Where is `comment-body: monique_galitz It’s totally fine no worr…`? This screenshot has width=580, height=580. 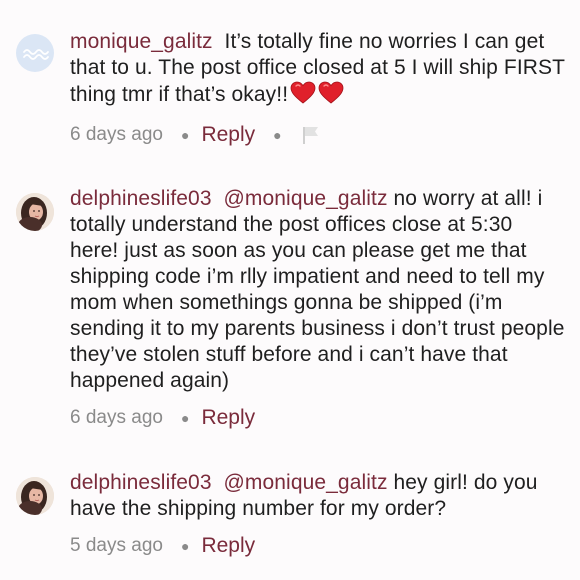
comment-body: monique_galitz It’s totally fine no worr… is located at coordinates (317, 68).